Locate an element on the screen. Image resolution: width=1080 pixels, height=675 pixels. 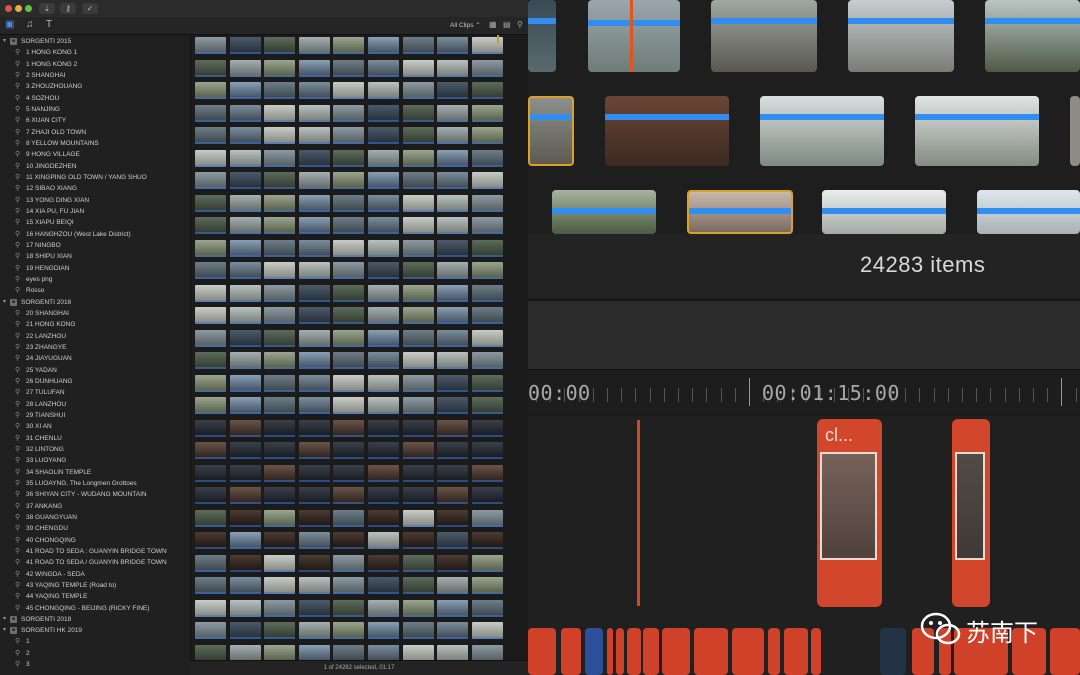
import-button: ⇣ is located at coordinates (47, 8).